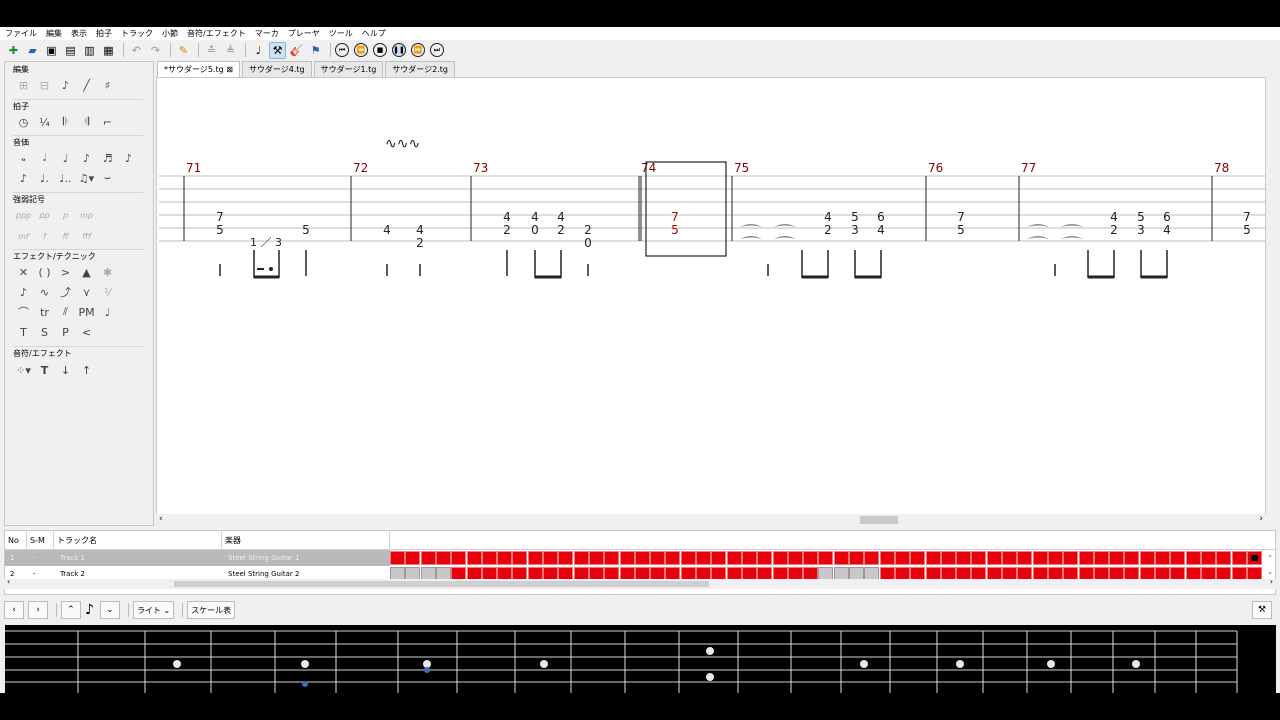 The height and width of the screenshot is (720, 1280). What do you see at coordinates (128, 158) in the screenshot?
I see `thirtysecond-note-icon: ♪` at bounding box center [128, 158].